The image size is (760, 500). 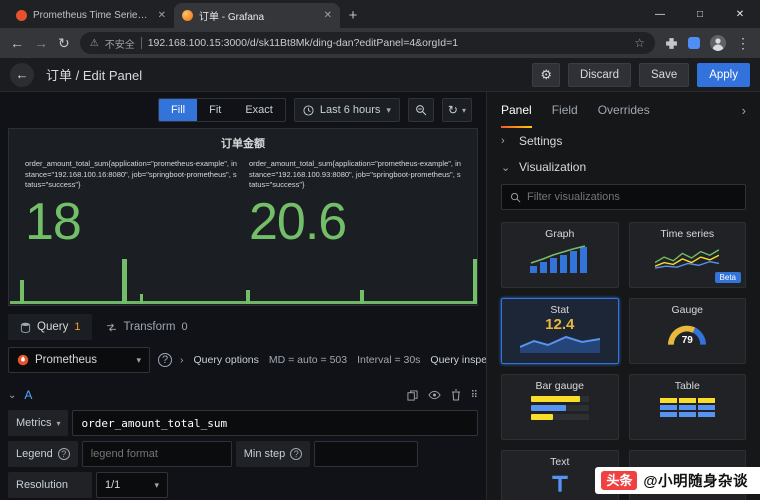 What do you see at coordinates (366, 454) in the screenshot?
I see `min-step-input` at bounding box center [366, 454].